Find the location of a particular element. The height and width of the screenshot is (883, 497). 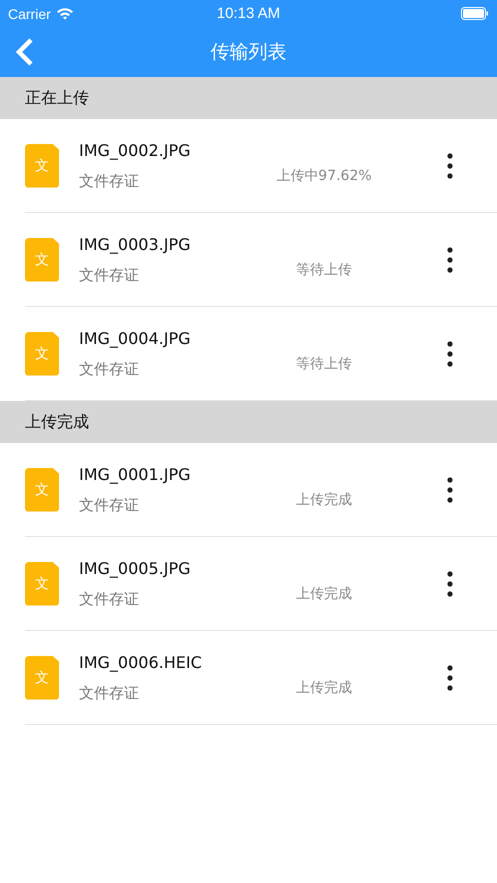

clock-time: 10:13 AM is located at coordinates (248, 13).